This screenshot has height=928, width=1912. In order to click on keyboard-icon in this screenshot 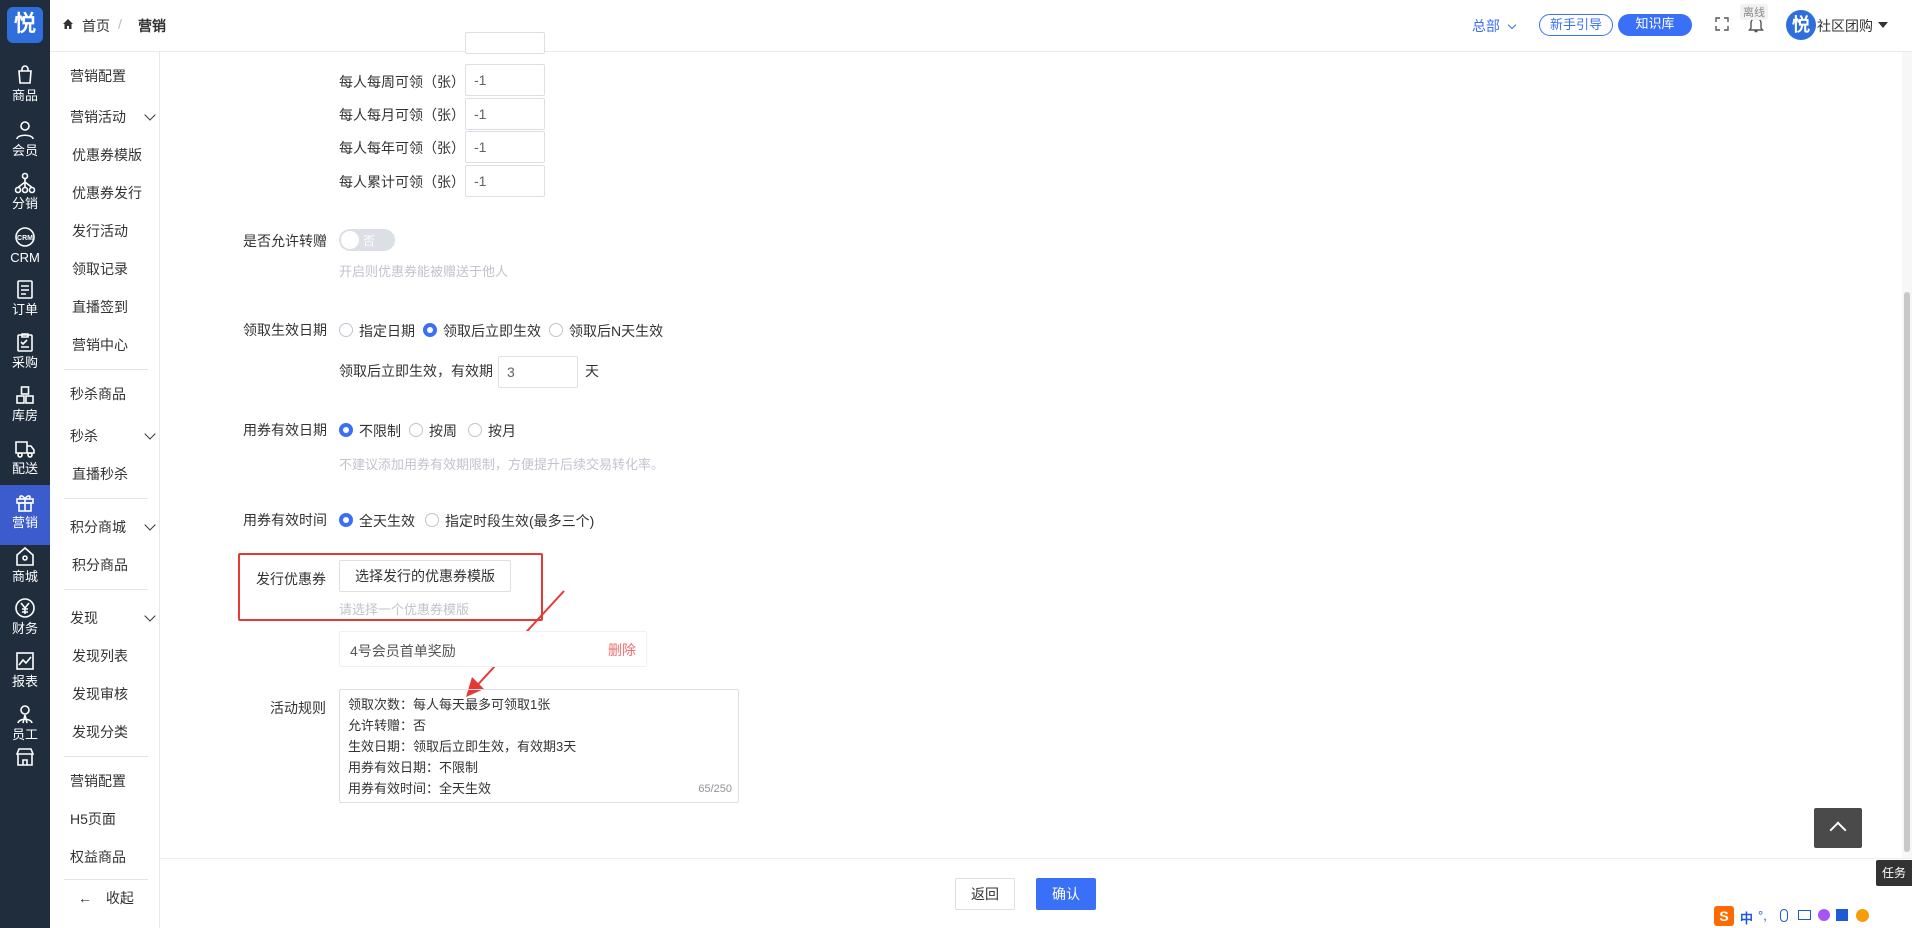, I will do `click(1804, 915)`.